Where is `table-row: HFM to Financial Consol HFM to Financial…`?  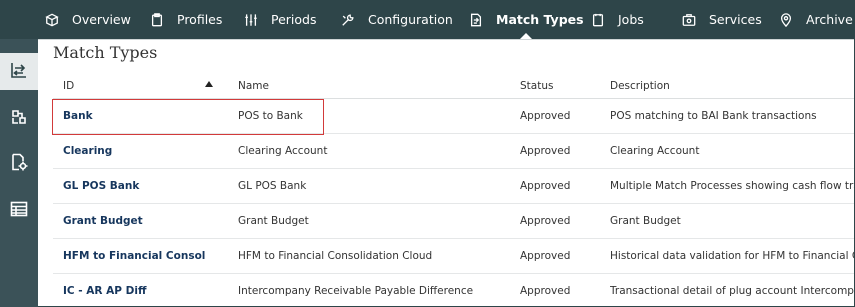 table-row: HFM to Financial Consol HFM to Financial… is located at coordinates (454, 256).